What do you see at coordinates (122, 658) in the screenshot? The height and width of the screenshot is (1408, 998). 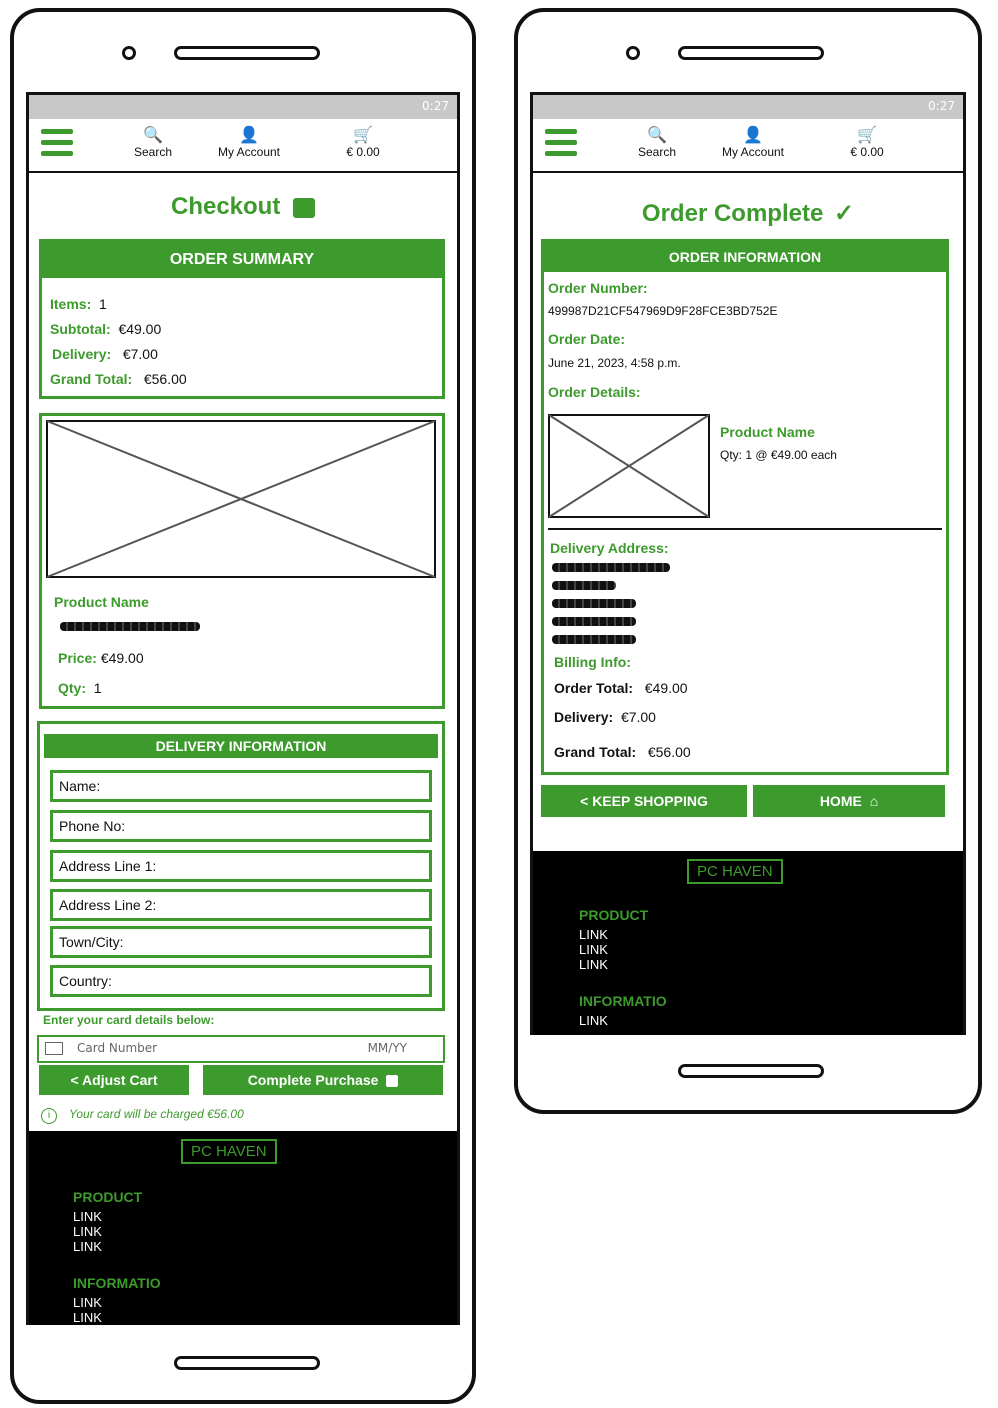 I see `price-value: €49.00` at bounding box center [122, 658].